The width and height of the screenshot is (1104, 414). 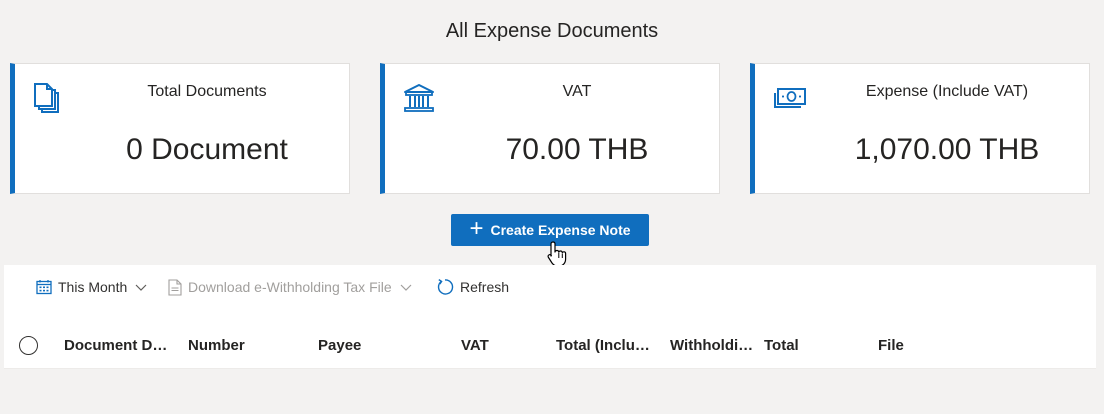 I want to click on column-header-total: Total, so click(x=804, y=345).